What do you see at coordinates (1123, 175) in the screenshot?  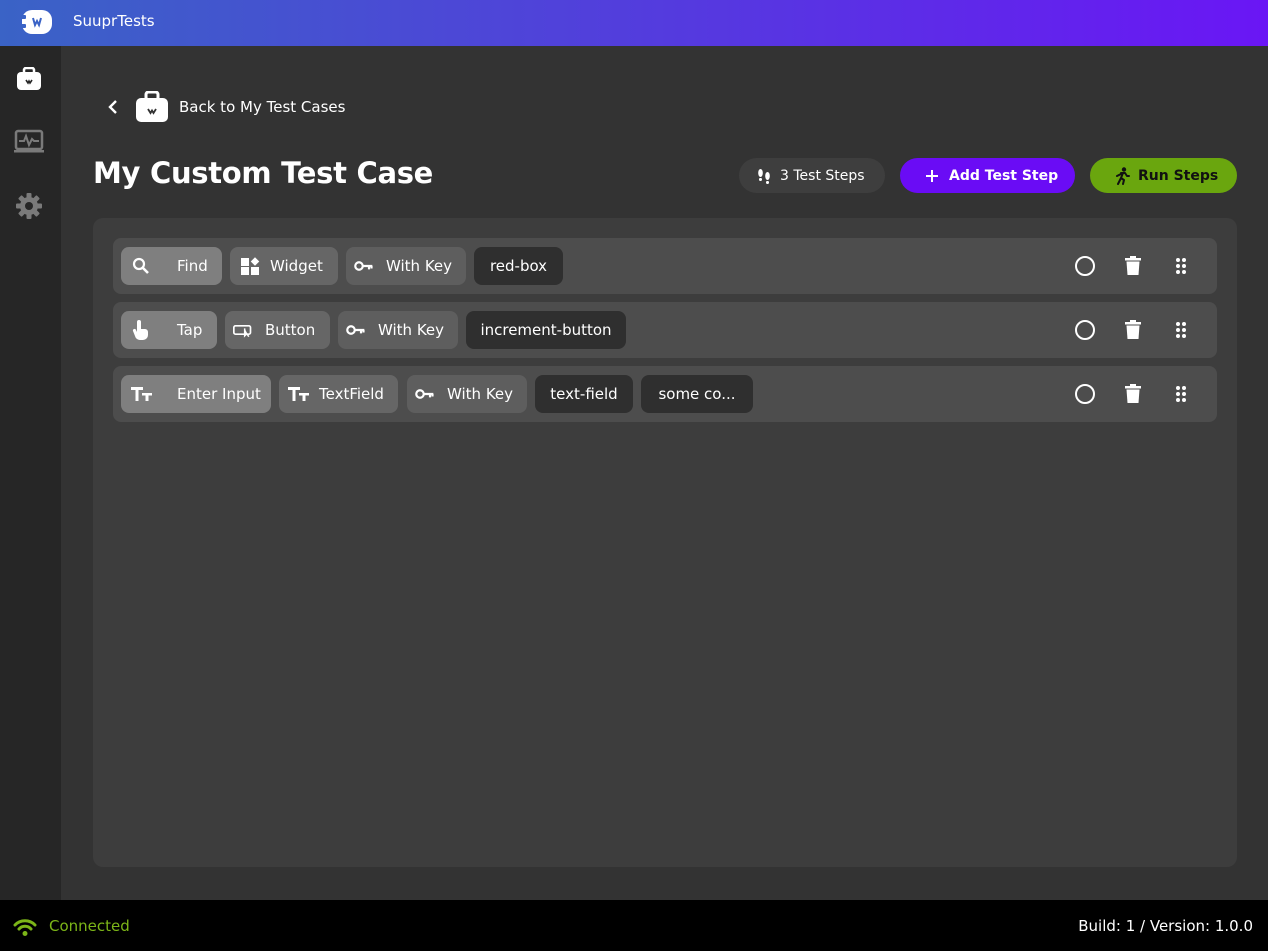 I see `running-icon` at bounding box center [1123, 175].